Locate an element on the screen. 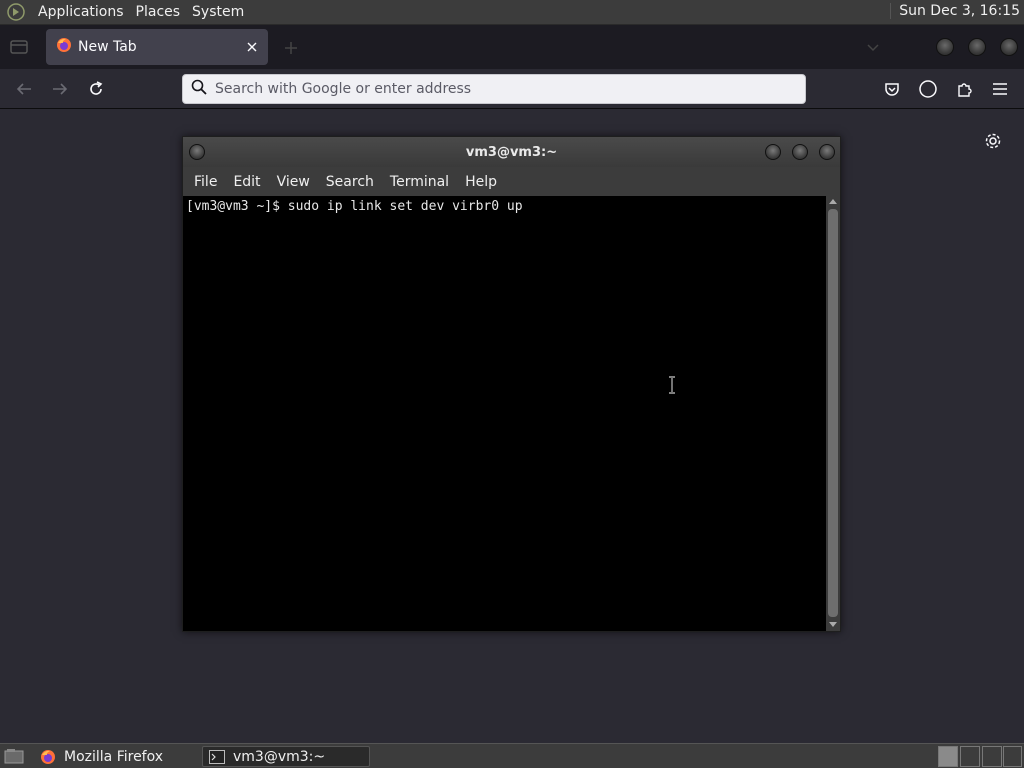 The image size is (1024, 768). extensions-puzzle-icon is located at coordinates (964, 89).